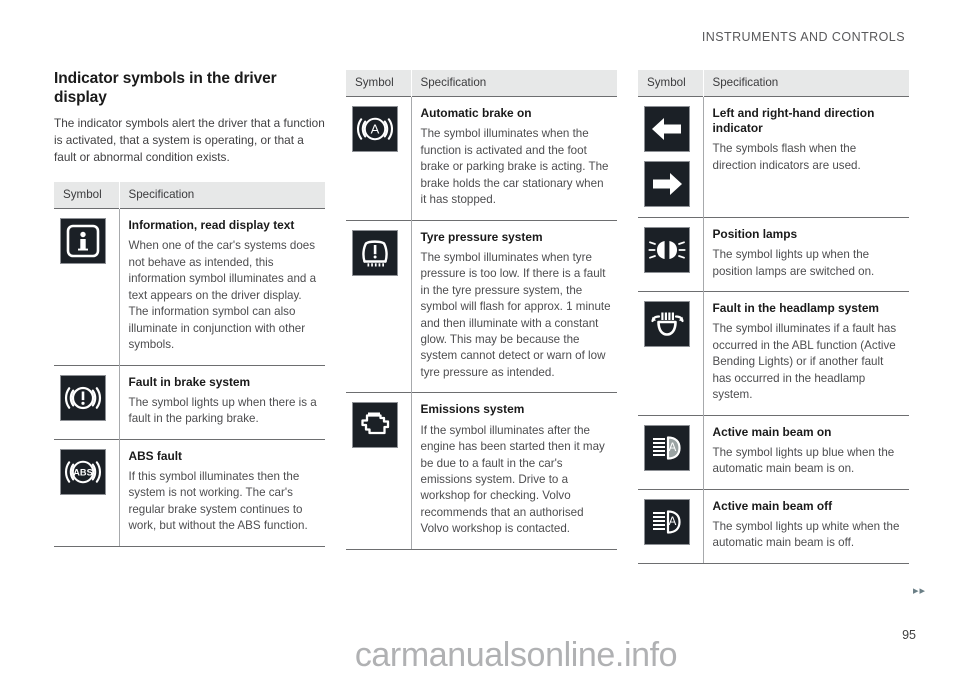 This screenshot has width=960, height=677. Describe the element at coordinates (375, 425) in the screenshot. I see `emissions-system-icon` at that location.